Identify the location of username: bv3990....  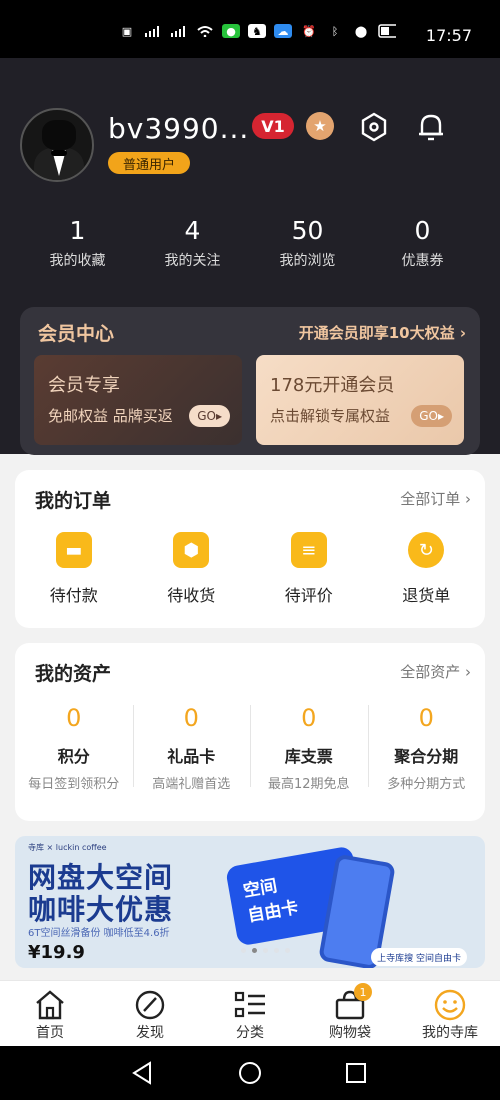
(178, 128).